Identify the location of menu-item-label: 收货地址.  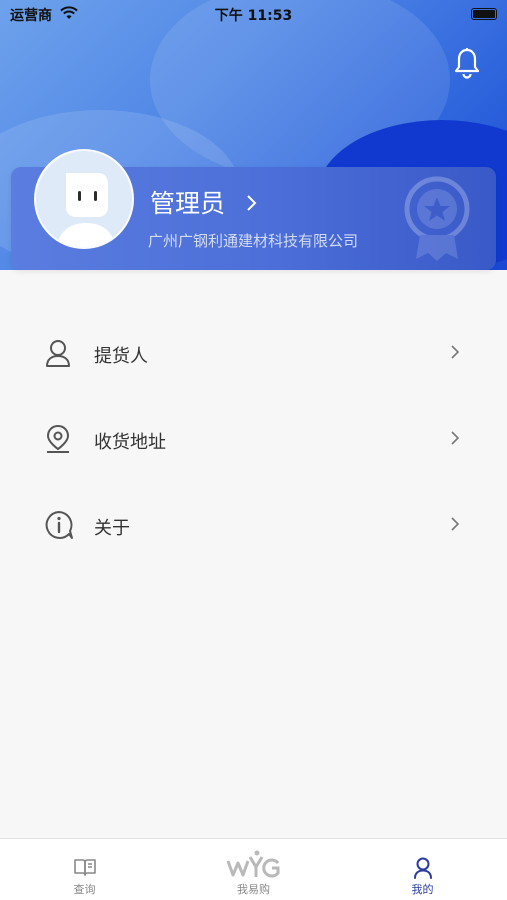
(130, 442).